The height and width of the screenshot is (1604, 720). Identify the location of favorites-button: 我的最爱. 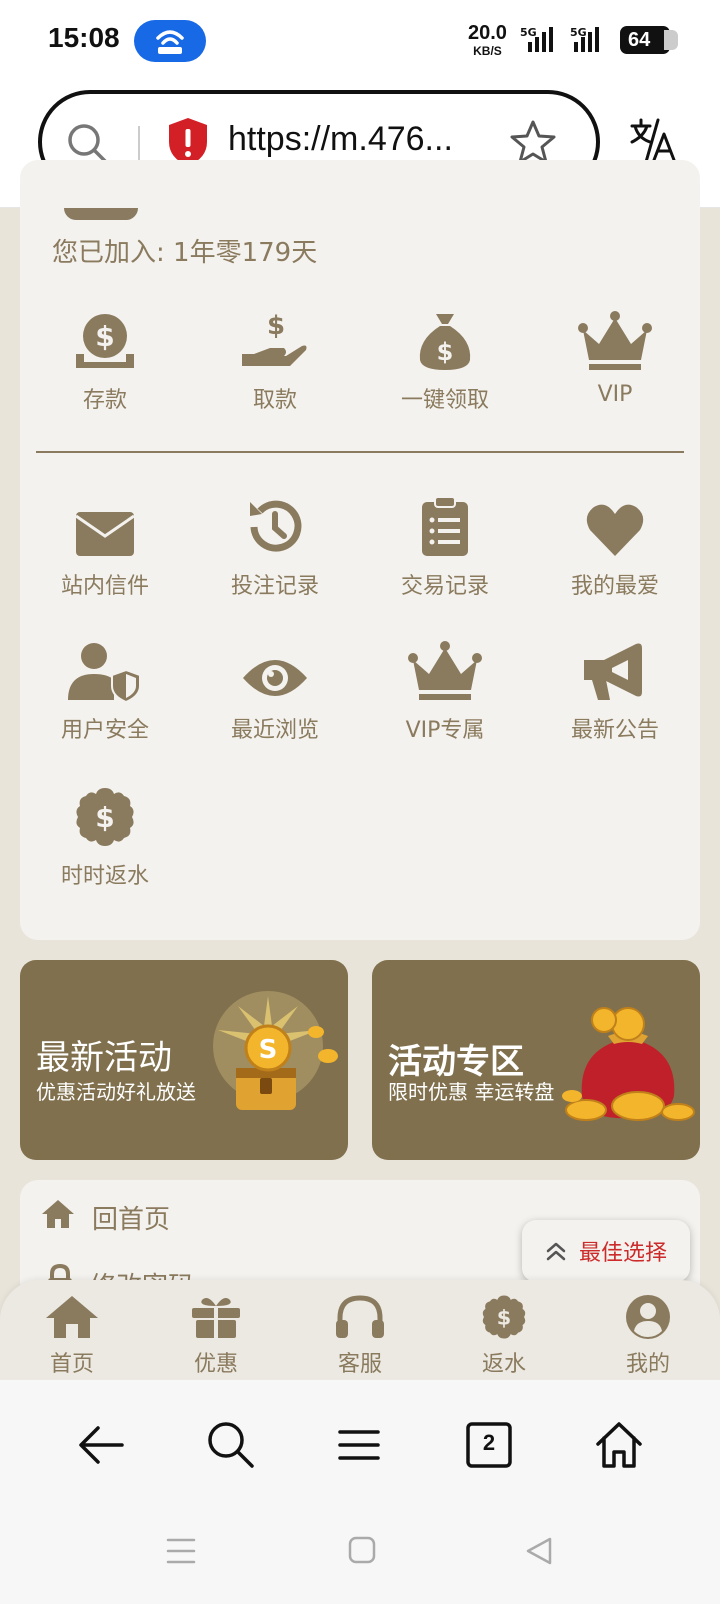
(615, 543).